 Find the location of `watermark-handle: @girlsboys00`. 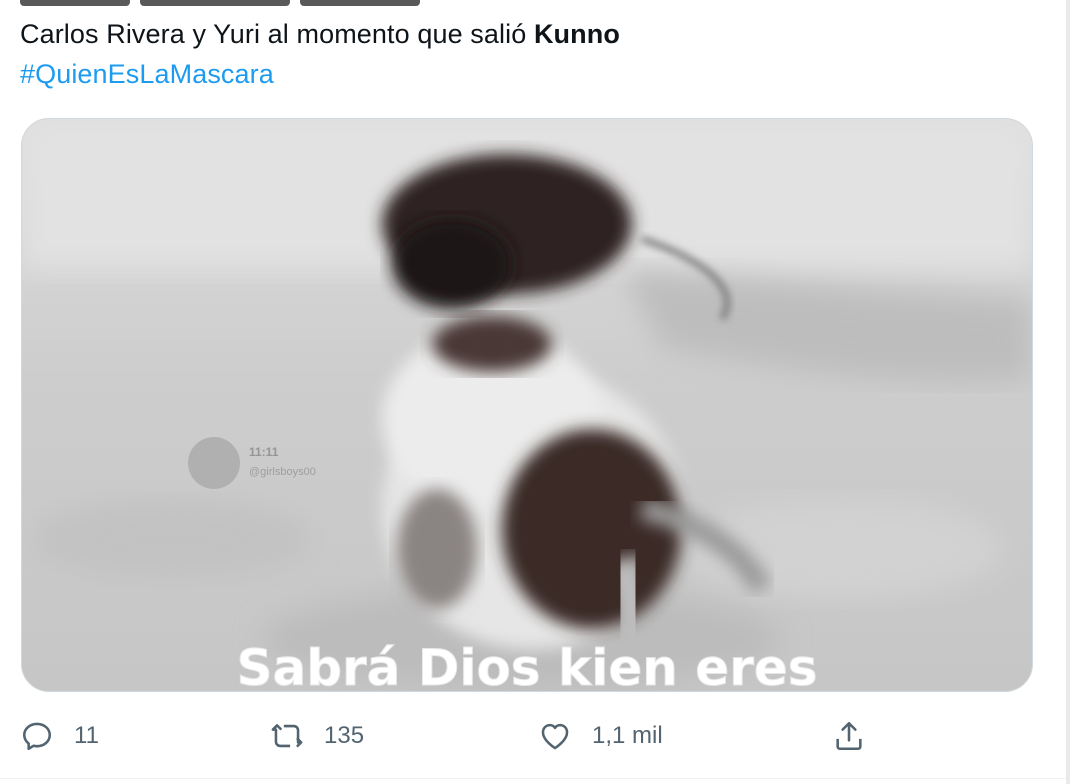

watermark-handle: @girlsboys00 is located at coordinates (282, 472).